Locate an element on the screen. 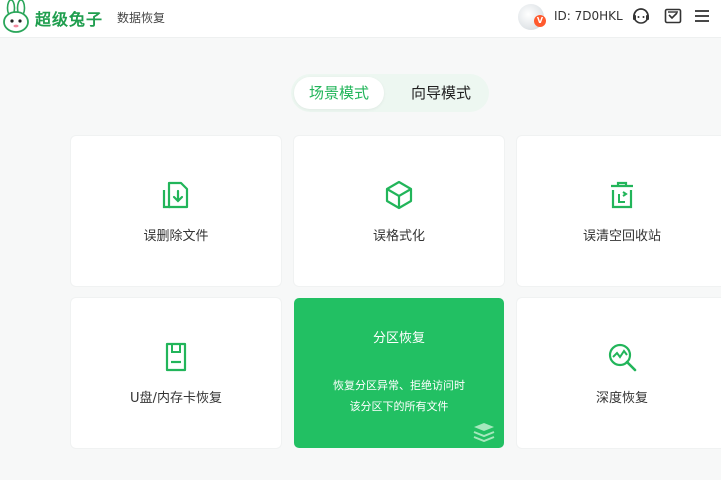  user-id: ID: 7D0HKL is located at coordinates (588, 16).